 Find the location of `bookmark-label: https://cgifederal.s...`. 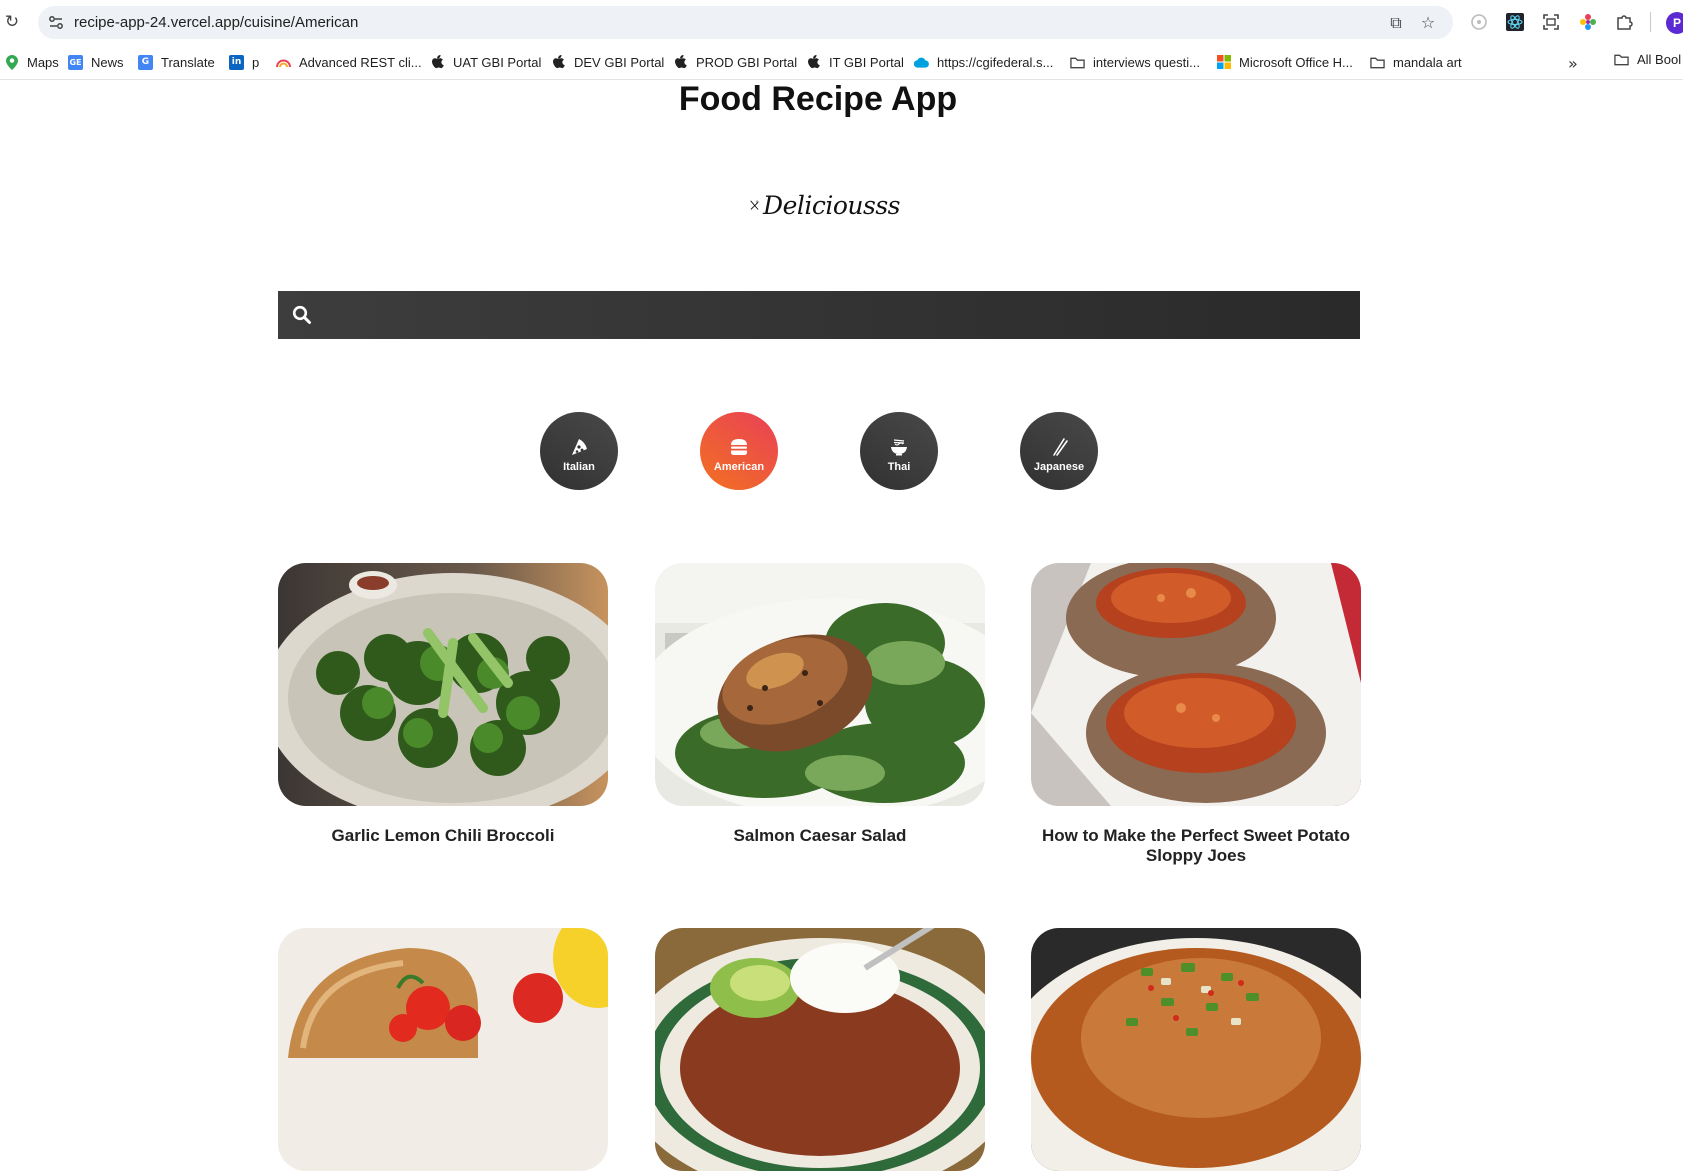

bookmark-label: https://cgifederal.s... is located at coordinates (995, 62).